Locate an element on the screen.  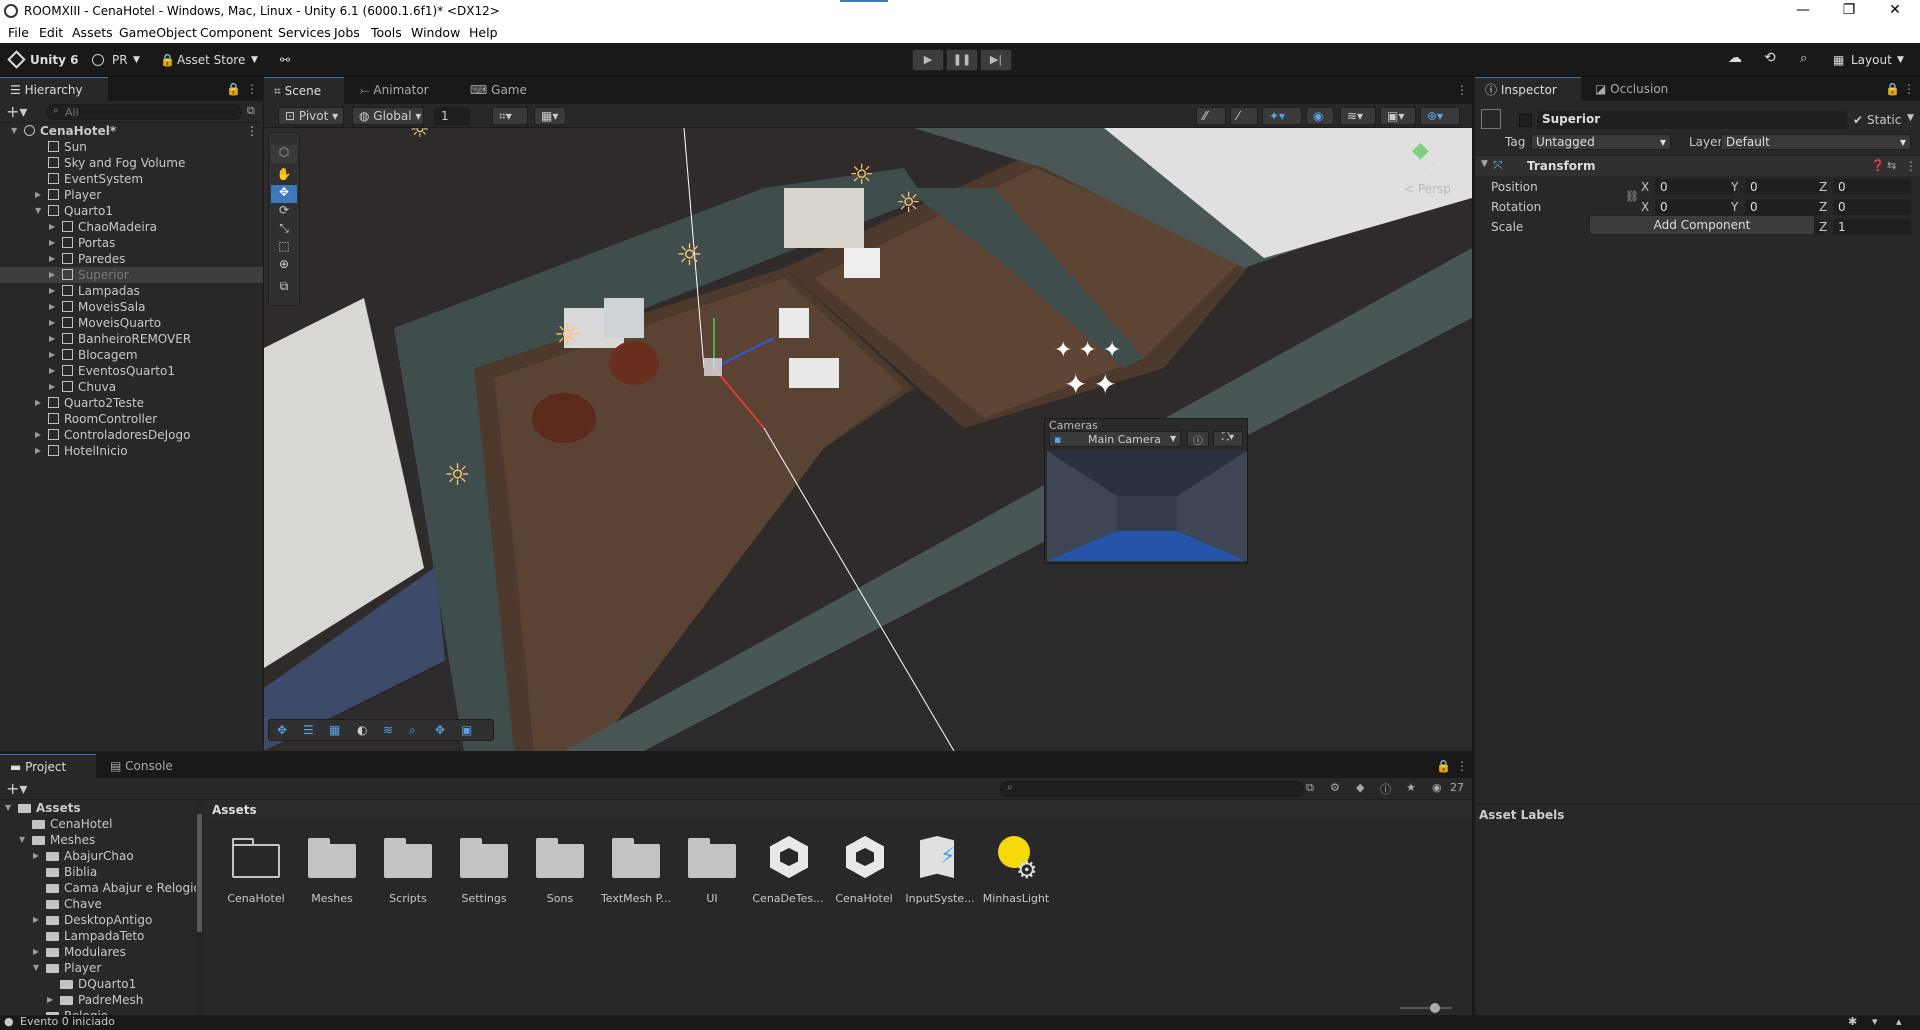
grid-icon: ▦ is located at coordinates (334, 730).